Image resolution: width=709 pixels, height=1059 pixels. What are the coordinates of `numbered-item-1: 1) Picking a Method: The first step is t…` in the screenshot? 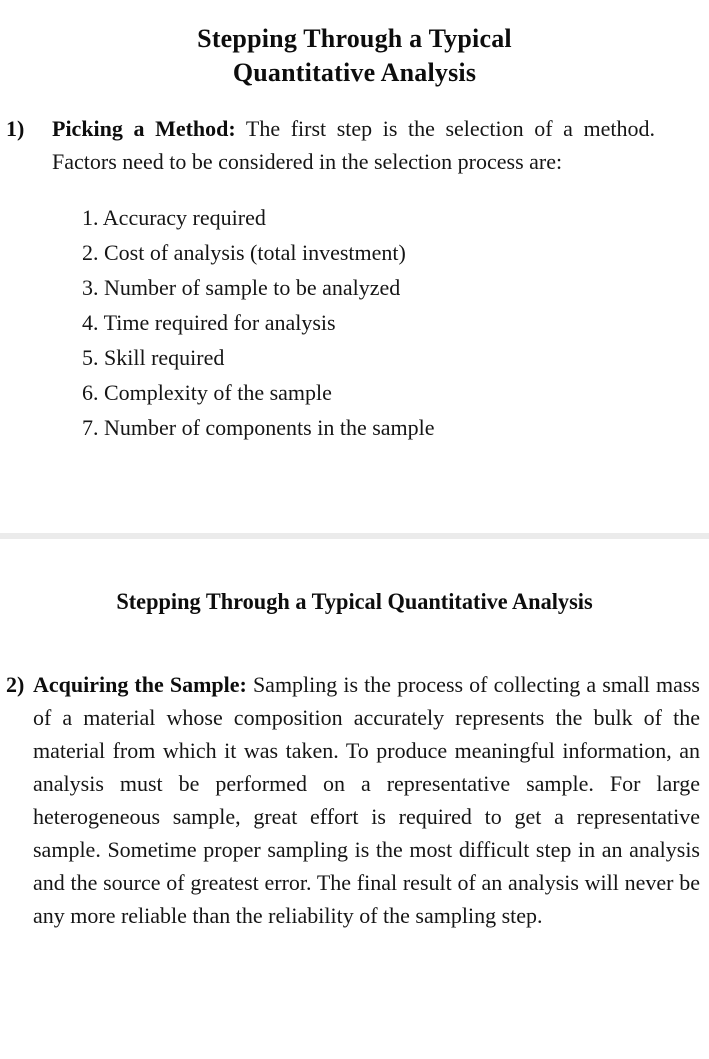 It's located at (354, 145).